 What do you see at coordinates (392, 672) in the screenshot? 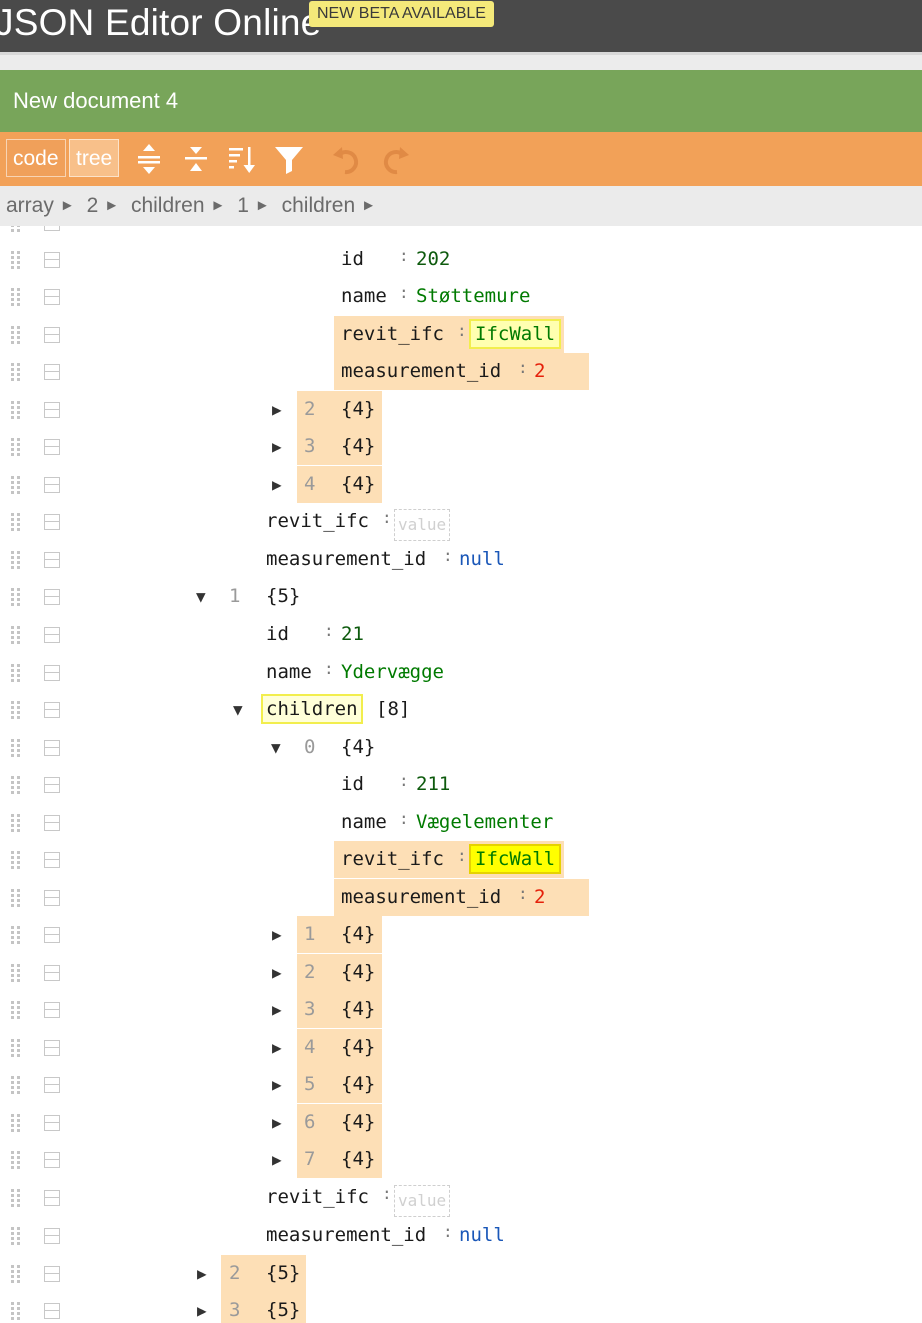
I see `field-value: Ydervægge` at bounding box center [392, 672].